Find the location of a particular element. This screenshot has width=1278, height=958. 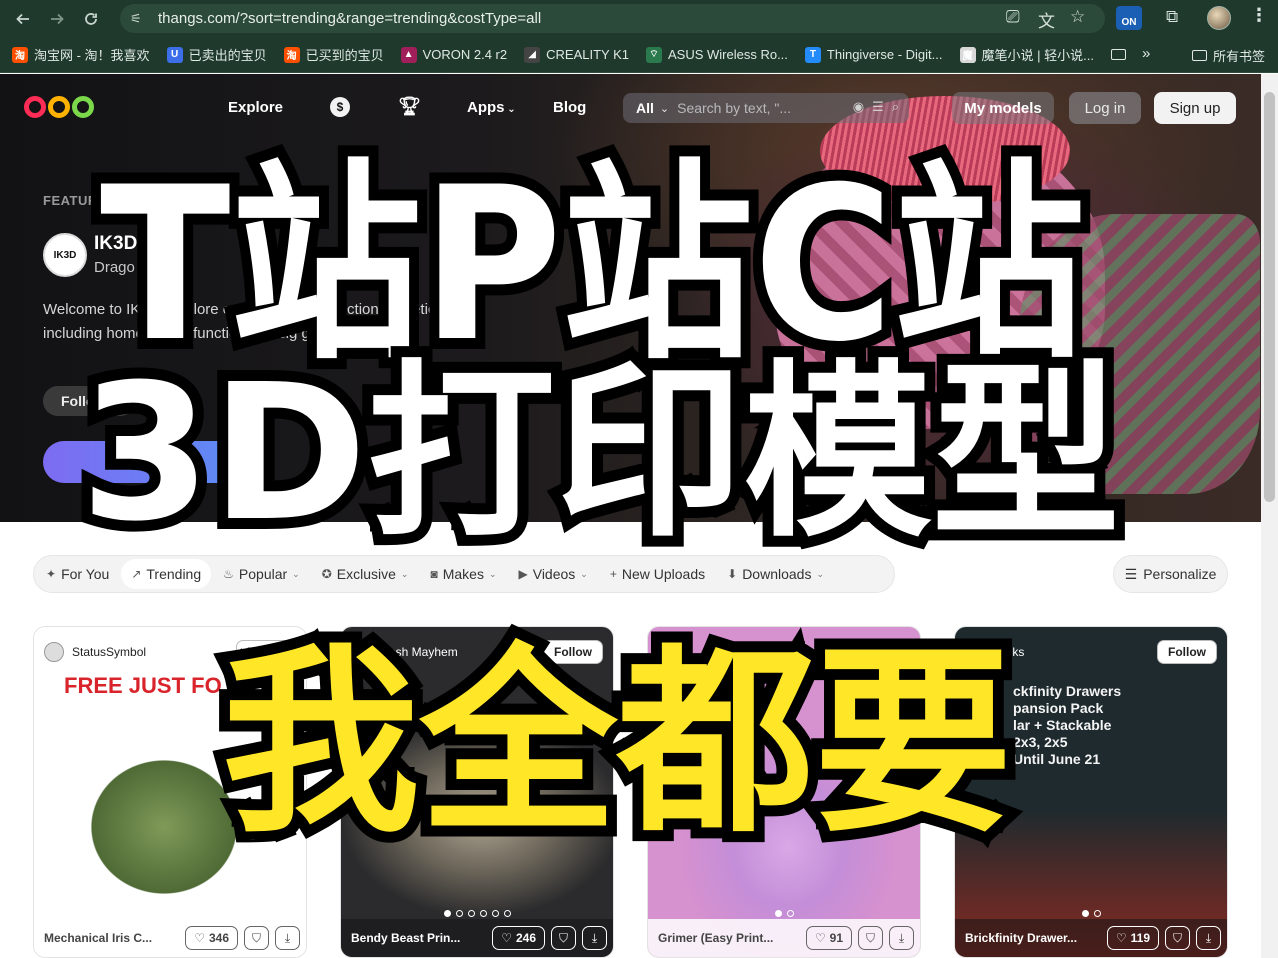

bookmark-item: 淘淘宝网 - 淘！我喜欢 is located at coordinates (81, 54).